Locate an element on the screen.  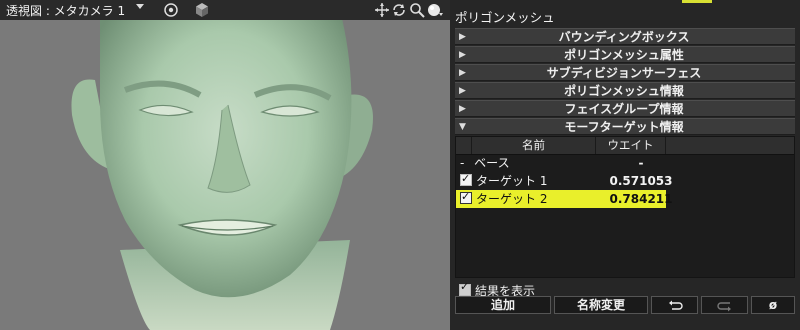
add-button: 追加 is located at coordinates (503, 305).